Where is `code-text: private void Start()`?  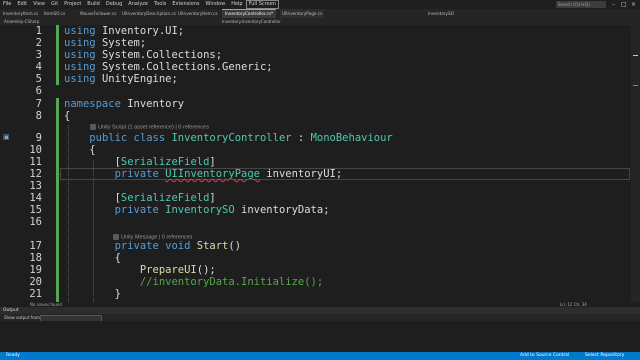
code-text: private void Start() is located at coordinates (152, 246).